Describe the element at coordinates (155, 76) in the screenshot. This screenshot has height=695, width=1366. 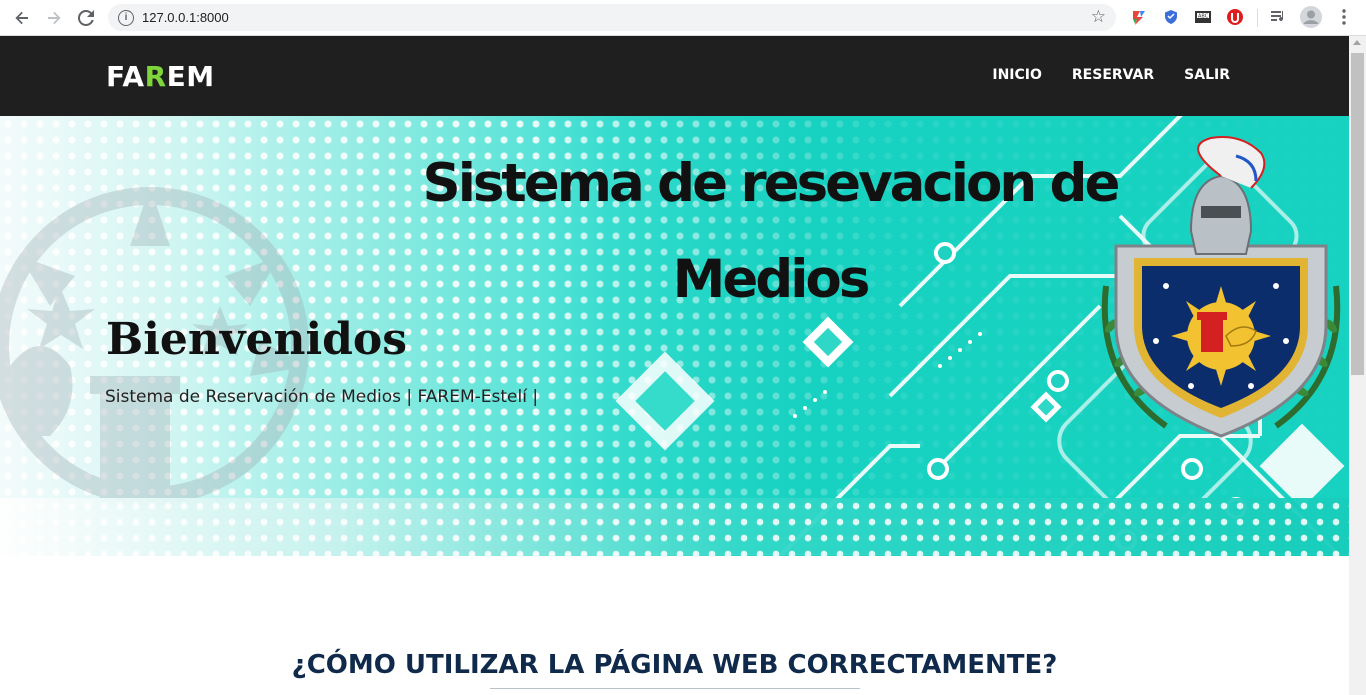
I see `logo-part-2: R` at that location.